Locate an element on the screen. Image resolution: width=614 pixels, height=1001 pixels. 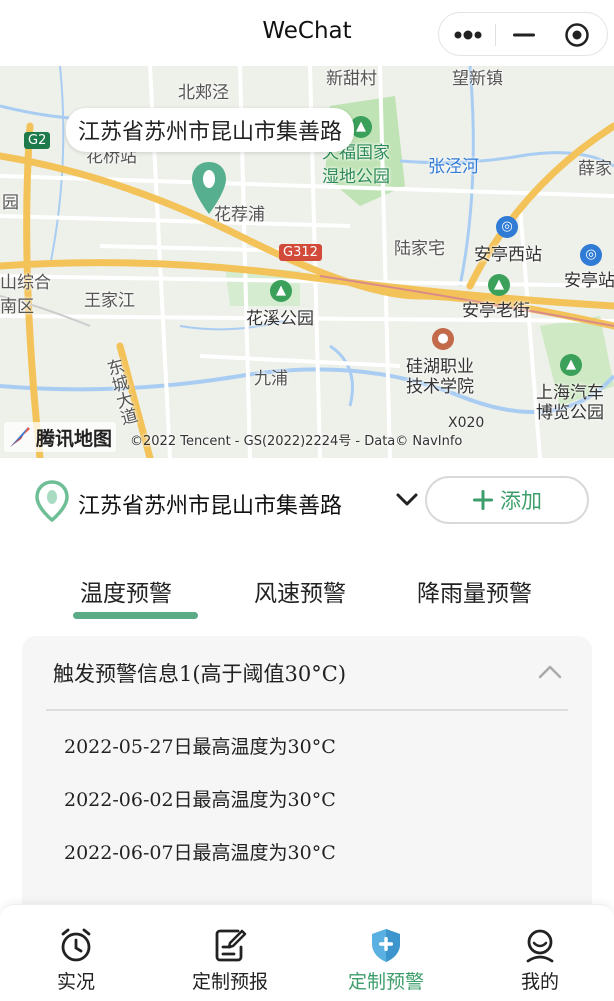
map-logo-text: 腾讯地图 is located at coordinates (74, 438).